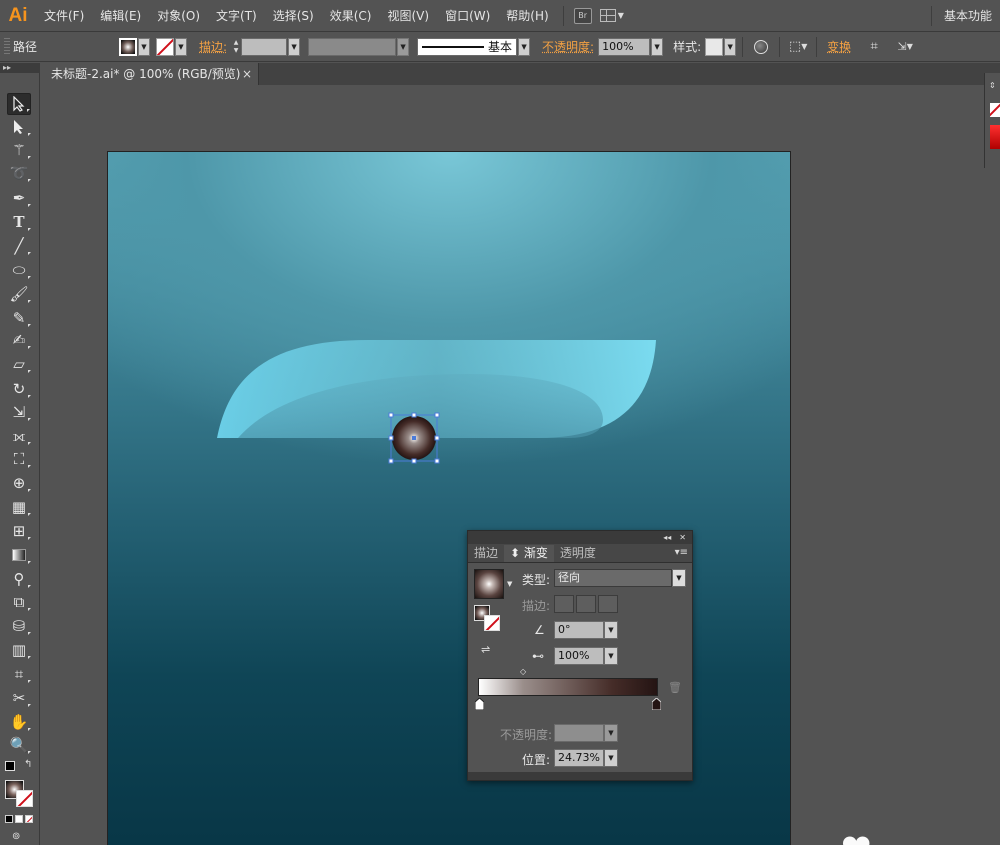  What do you see at coordinates (675, 687) in the screenshot?
I see `delete-stop-icon: 🗑` at bounding box center [675, 687].